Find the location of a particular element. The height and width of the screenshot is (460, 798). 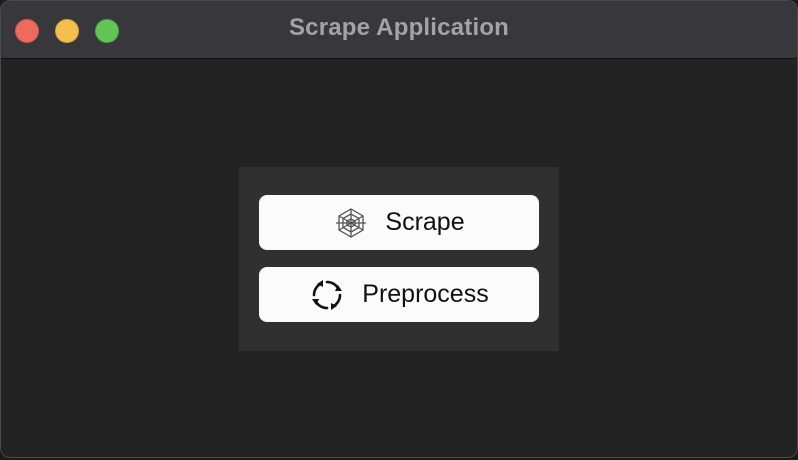

spider-web-icon is located at coordinates (351, 223).